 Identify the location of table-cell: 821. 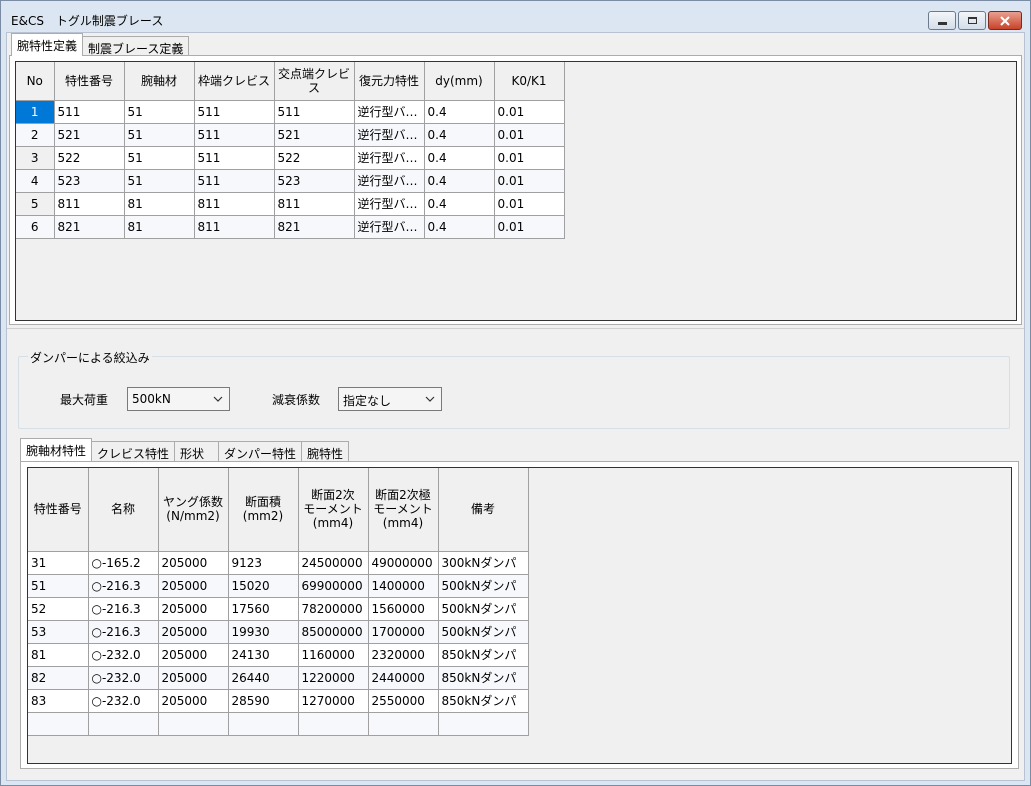
(89, 227).